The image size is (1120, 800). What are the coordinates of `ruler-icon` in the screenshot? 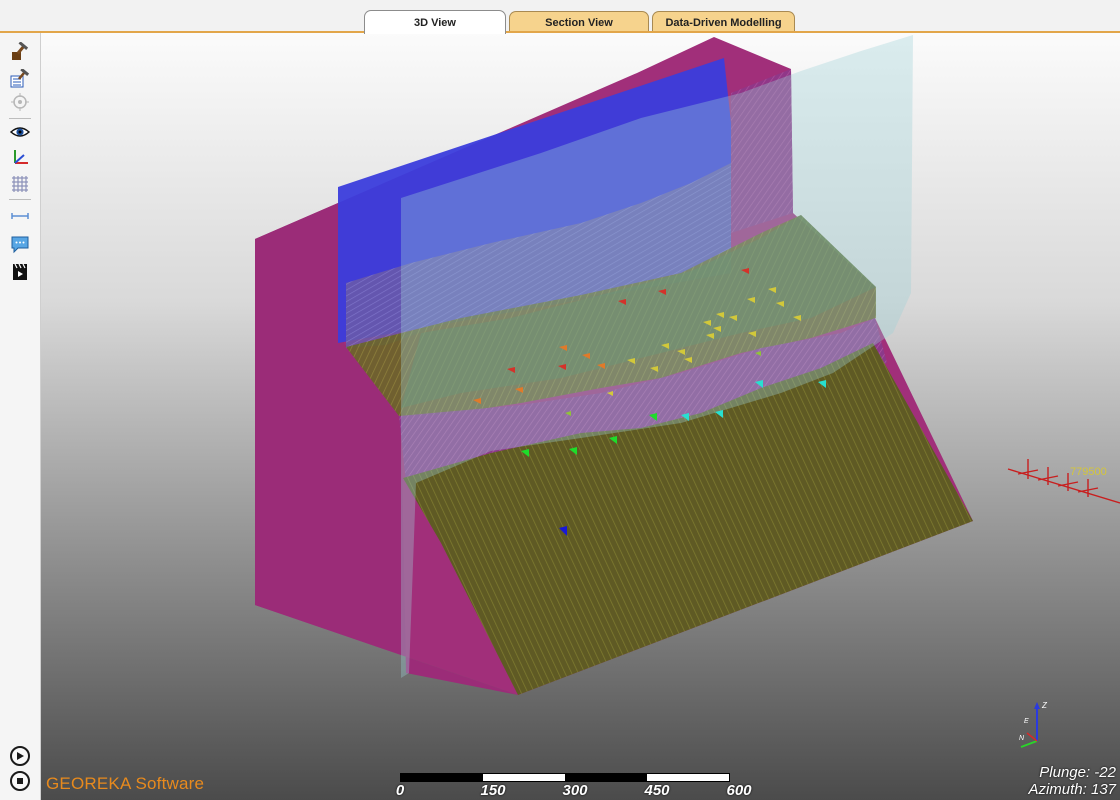 It's located at (20, 216).